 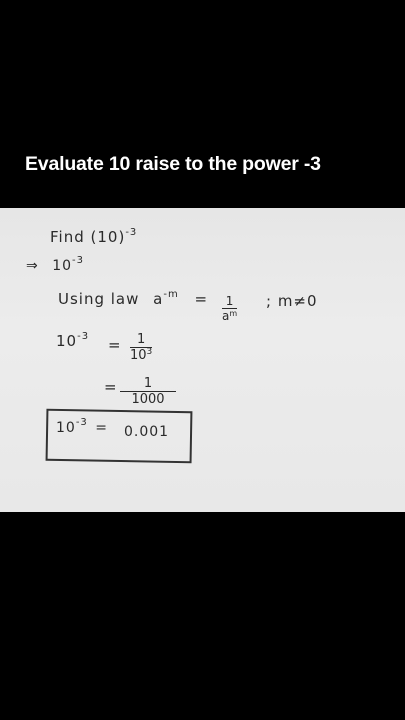 I want to click on law-condition: ; m≠0, so click(x=292, y=301).